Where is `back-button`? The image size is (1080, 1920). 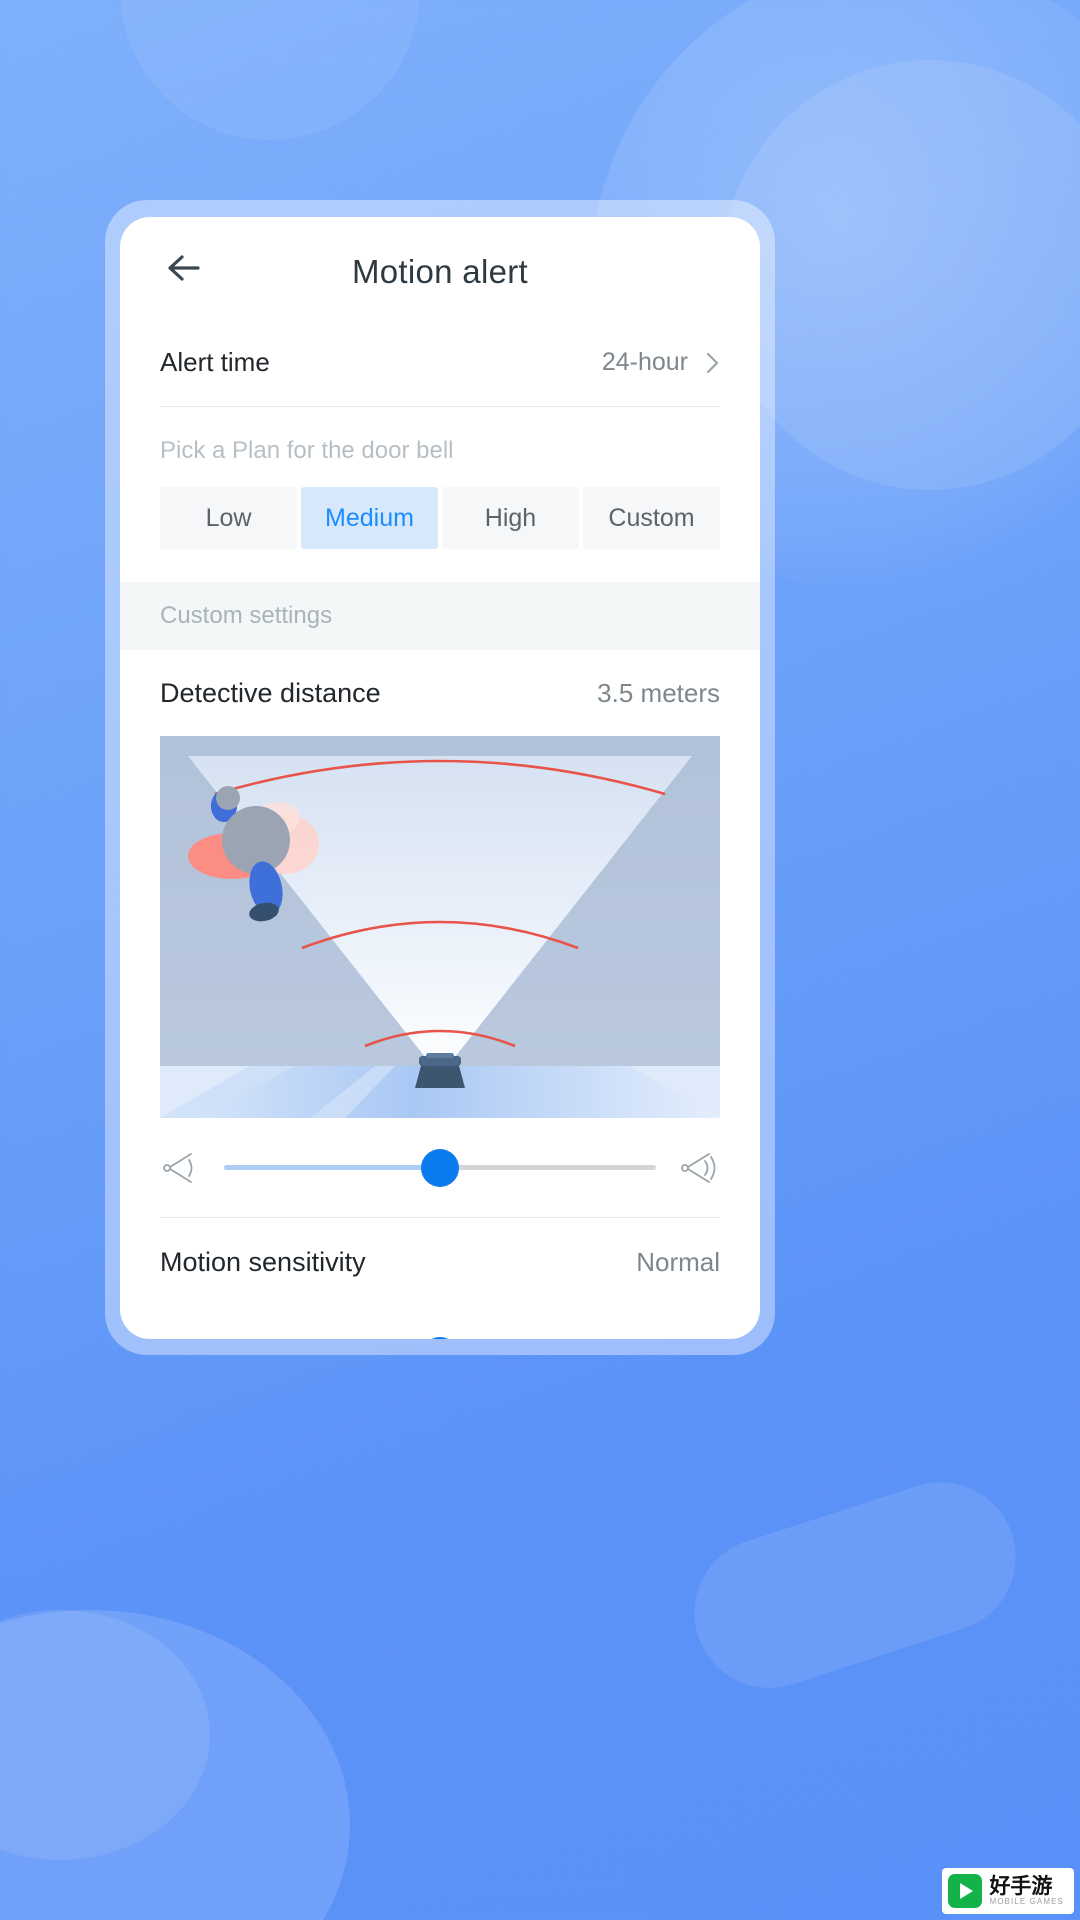
back-button is located at coordinates (185, 268).